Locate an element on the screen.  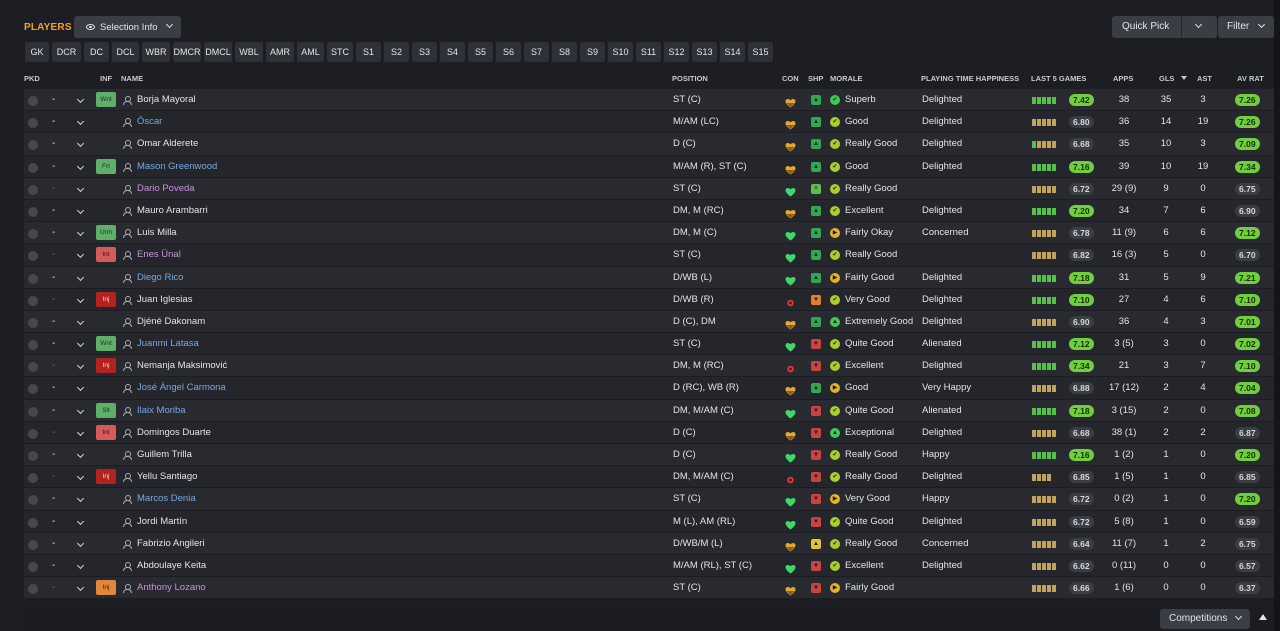
position-filter-dmcl: DMCL is located at coordinates (218, 52).